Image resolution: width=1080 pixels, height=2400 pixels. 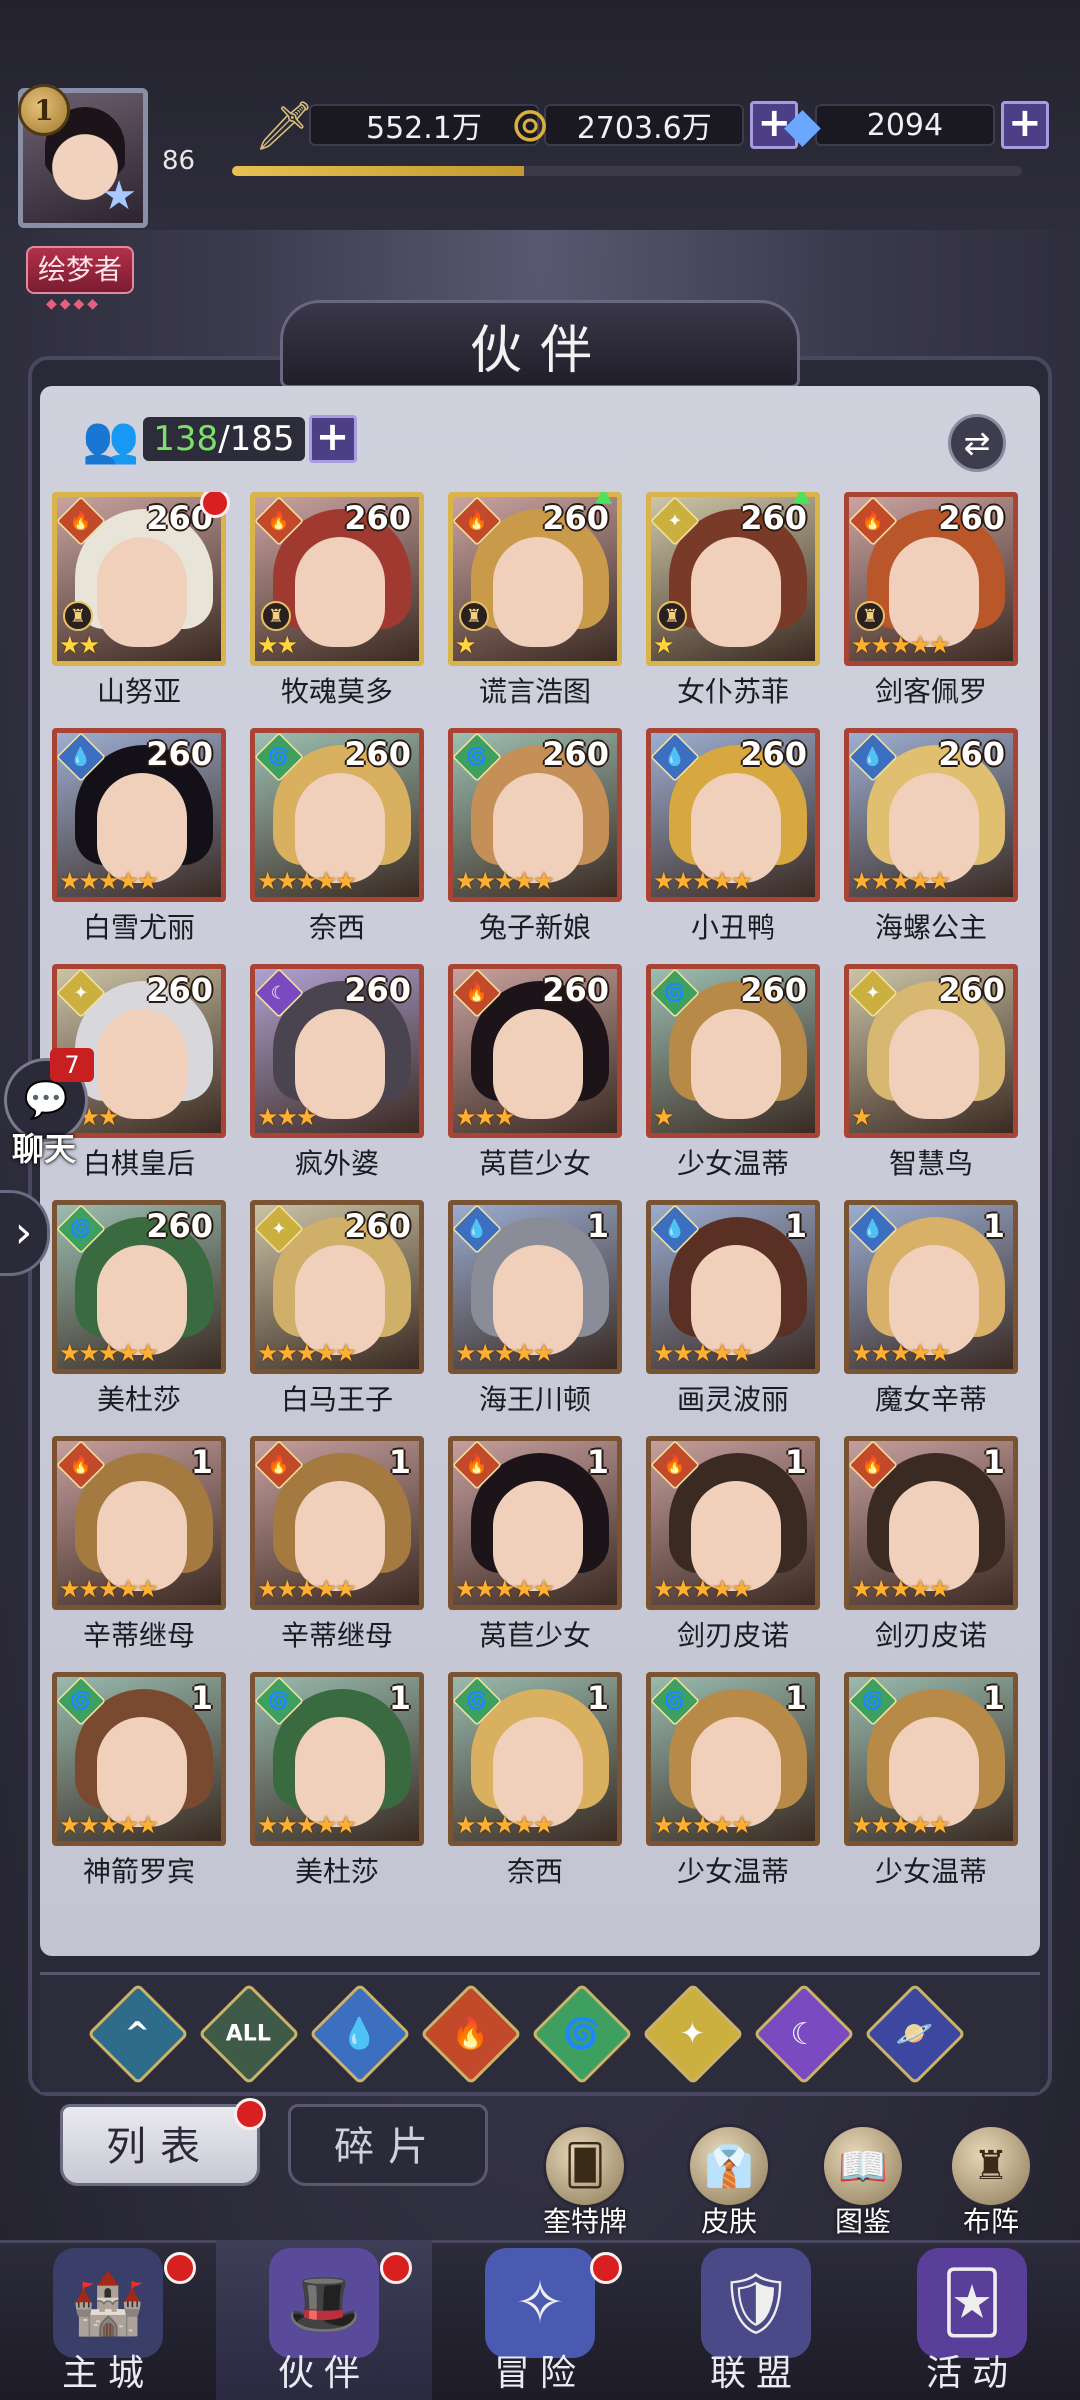 What do you see at coordinates (584, 2221) in the screenshot?
I see `quest-cards-label: 奎特牌` at bounding box center [584, 2221].